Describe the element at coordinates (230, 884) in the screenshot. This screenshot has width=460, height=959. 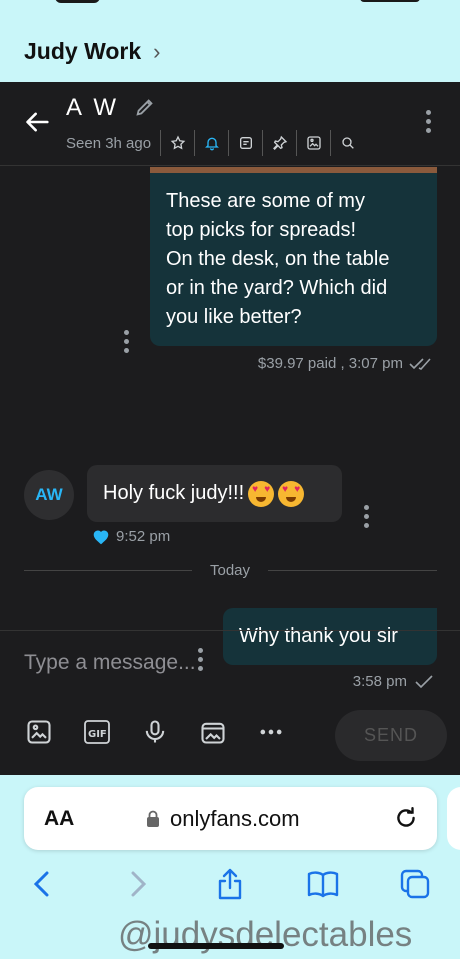
I see `share-icon` at that location.